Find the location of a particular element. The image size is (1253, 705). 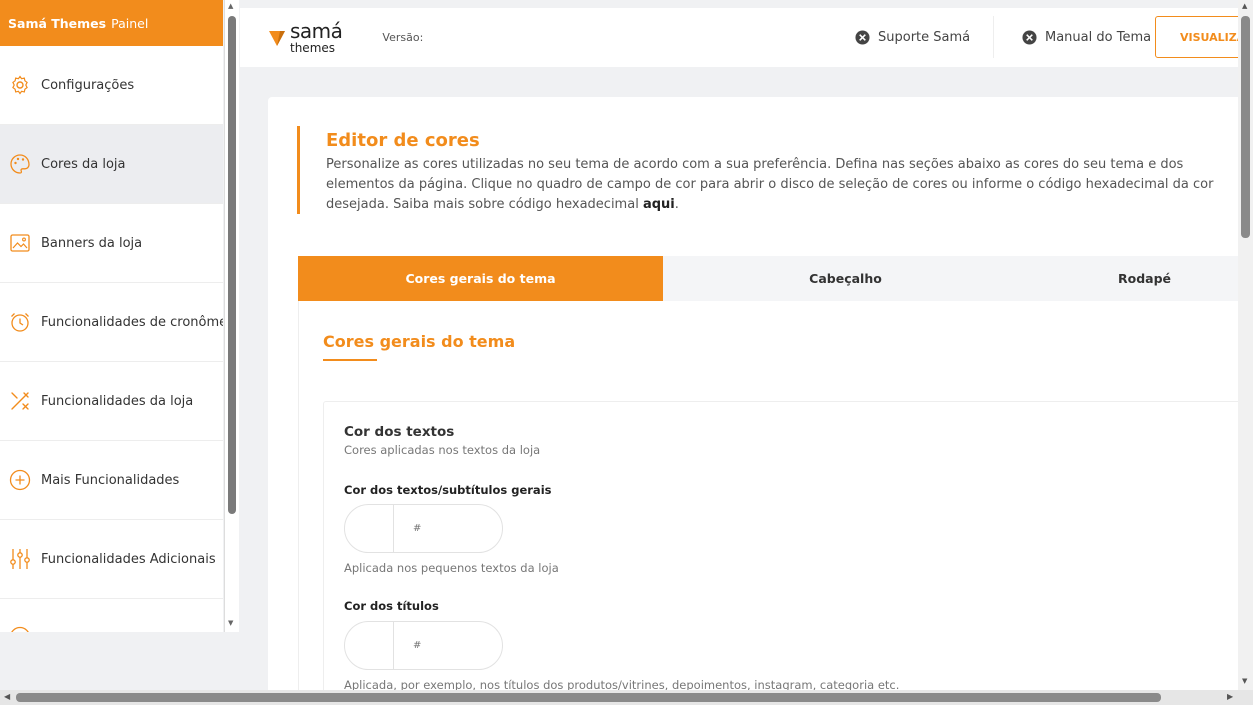

alarm-clock-icon is located at coordinates (20, 322).